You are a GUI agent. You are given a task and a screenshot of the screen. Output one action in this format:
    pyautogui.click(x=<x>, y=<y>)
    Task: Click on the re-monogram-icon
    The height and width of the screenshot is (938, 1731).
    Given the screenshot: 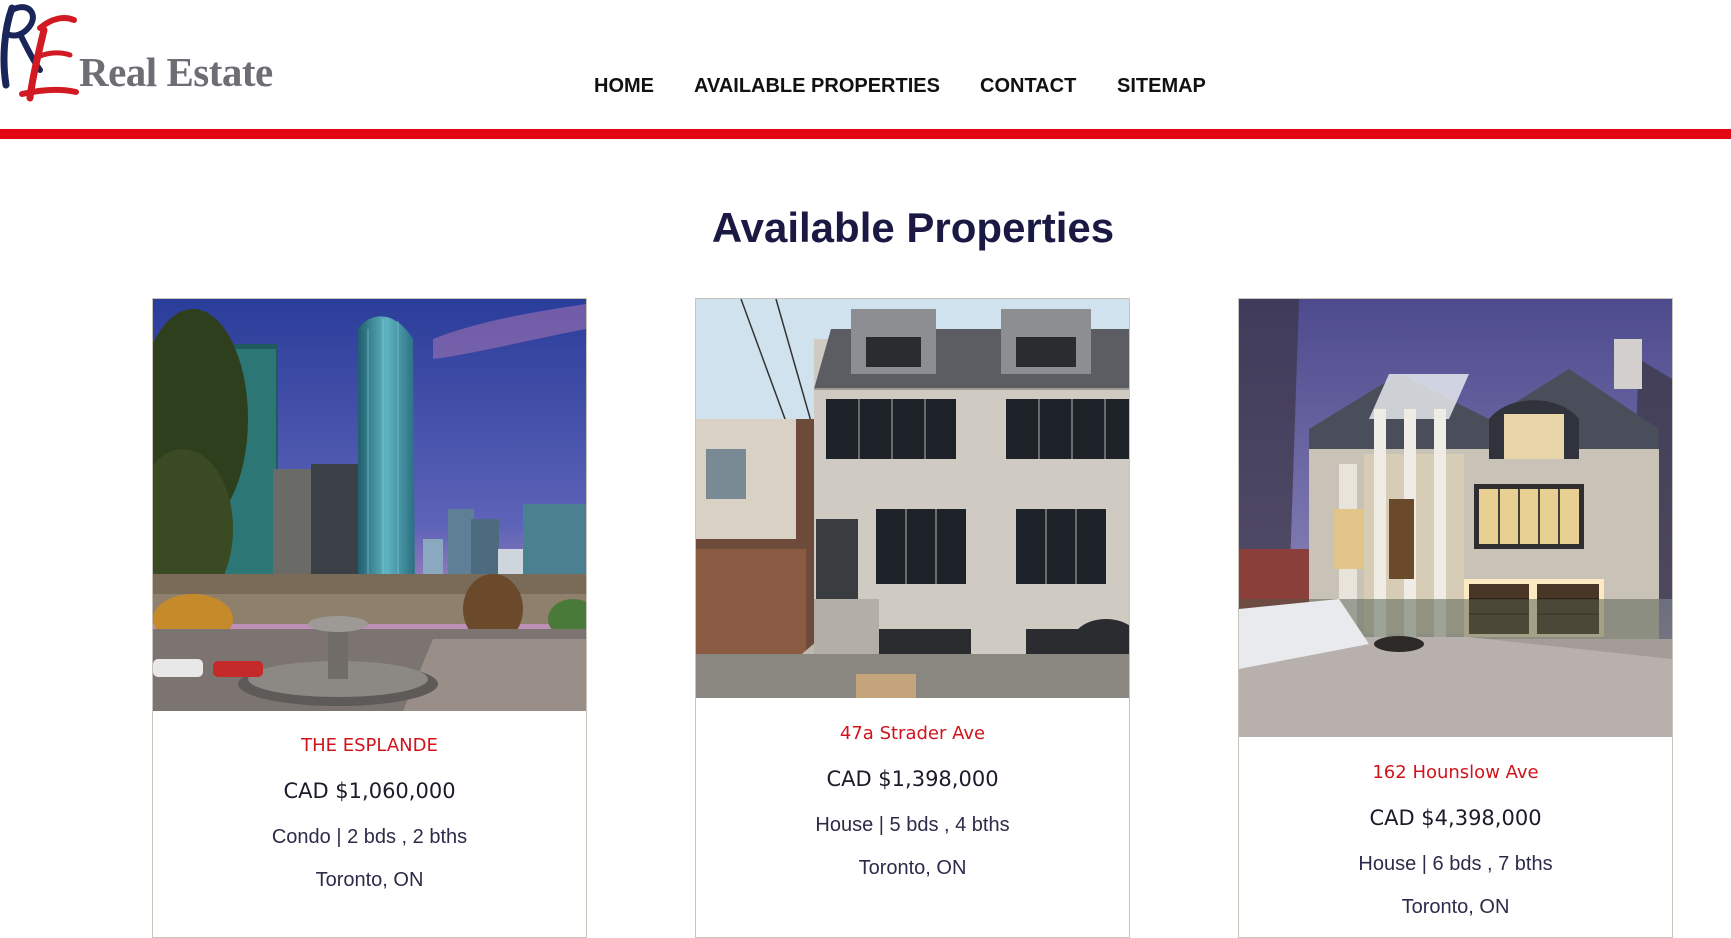 What is the action you would take?
    pyautogui.click(x=39, y=53)
    